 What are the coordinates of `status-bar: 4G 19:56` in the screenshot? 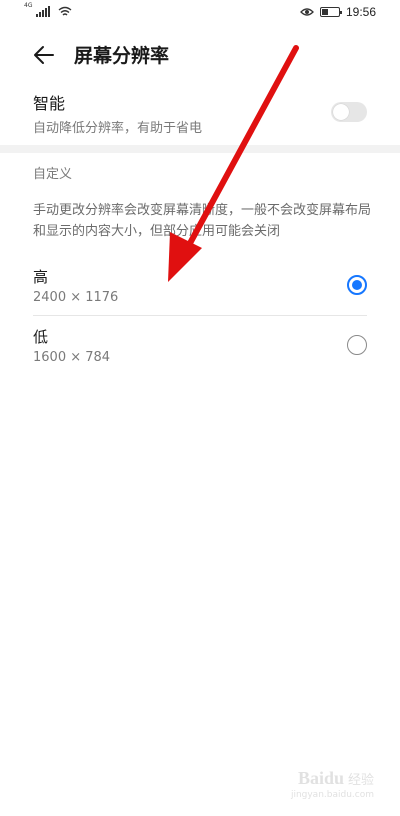 It's located at (200, 14).